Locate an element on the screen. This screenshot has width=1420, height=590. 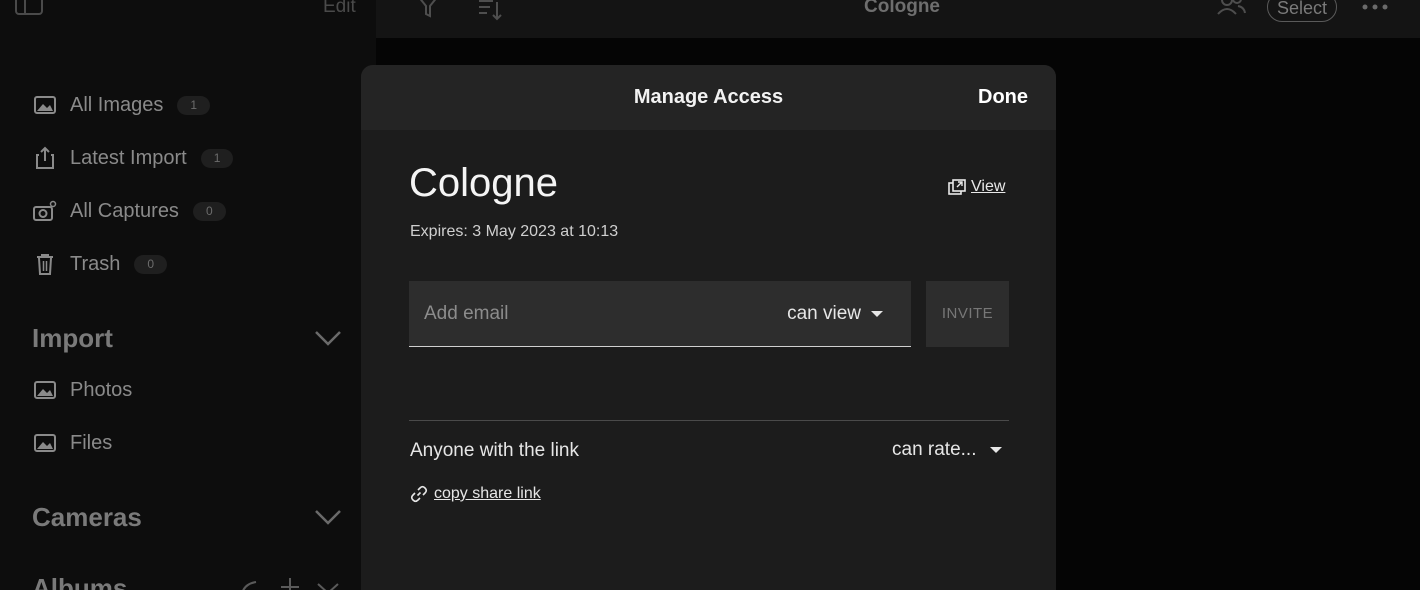
sidebar-edit-button: Edit is located at coordinates (339, 9).